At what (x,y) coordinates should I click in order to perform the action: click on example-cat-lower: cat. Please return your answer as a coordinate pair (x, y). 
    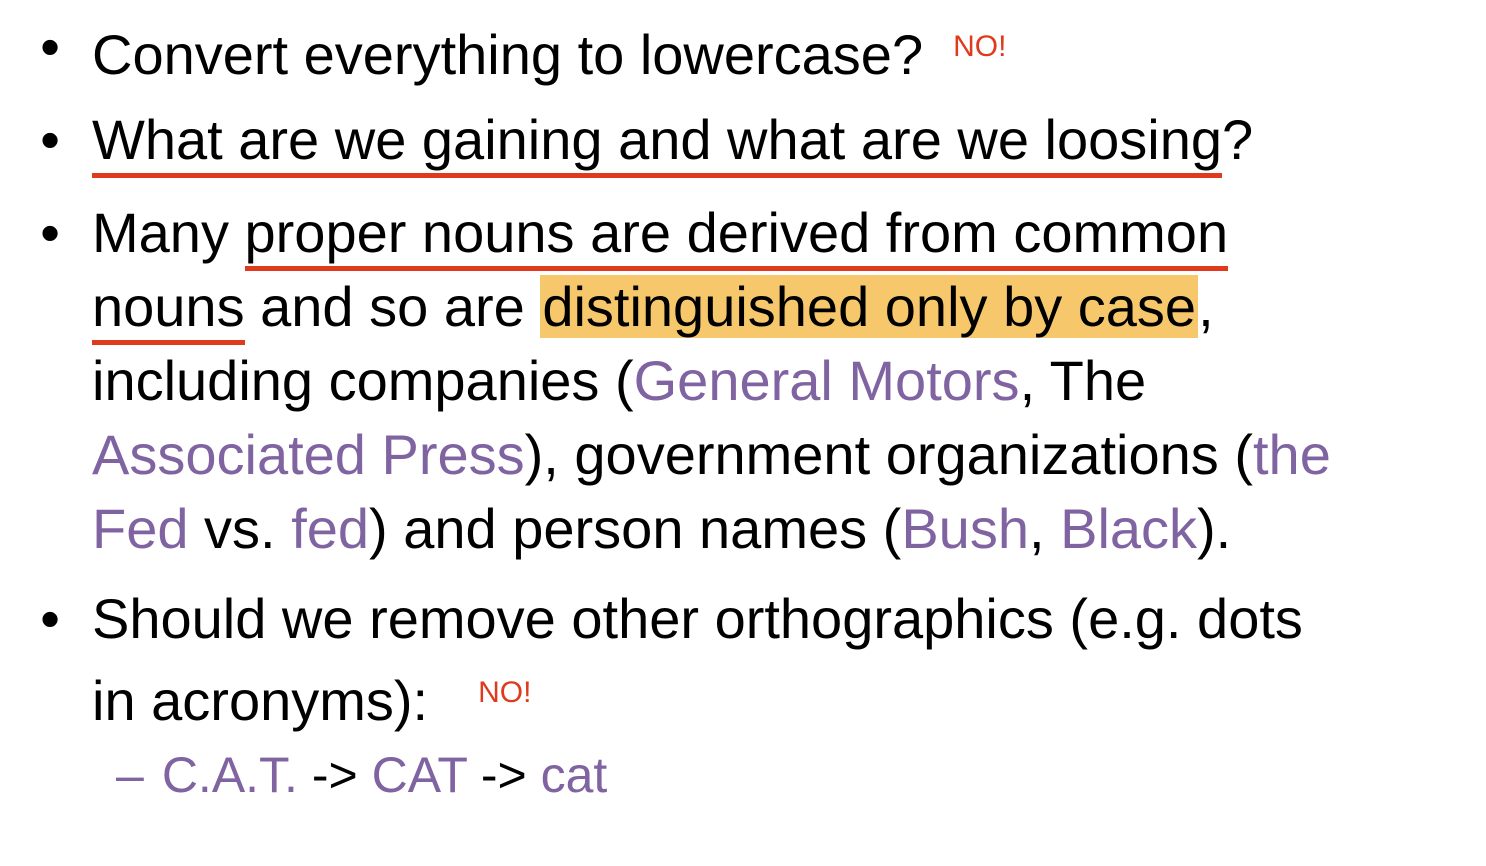
    Looking at the image, I should click on (574, 775).